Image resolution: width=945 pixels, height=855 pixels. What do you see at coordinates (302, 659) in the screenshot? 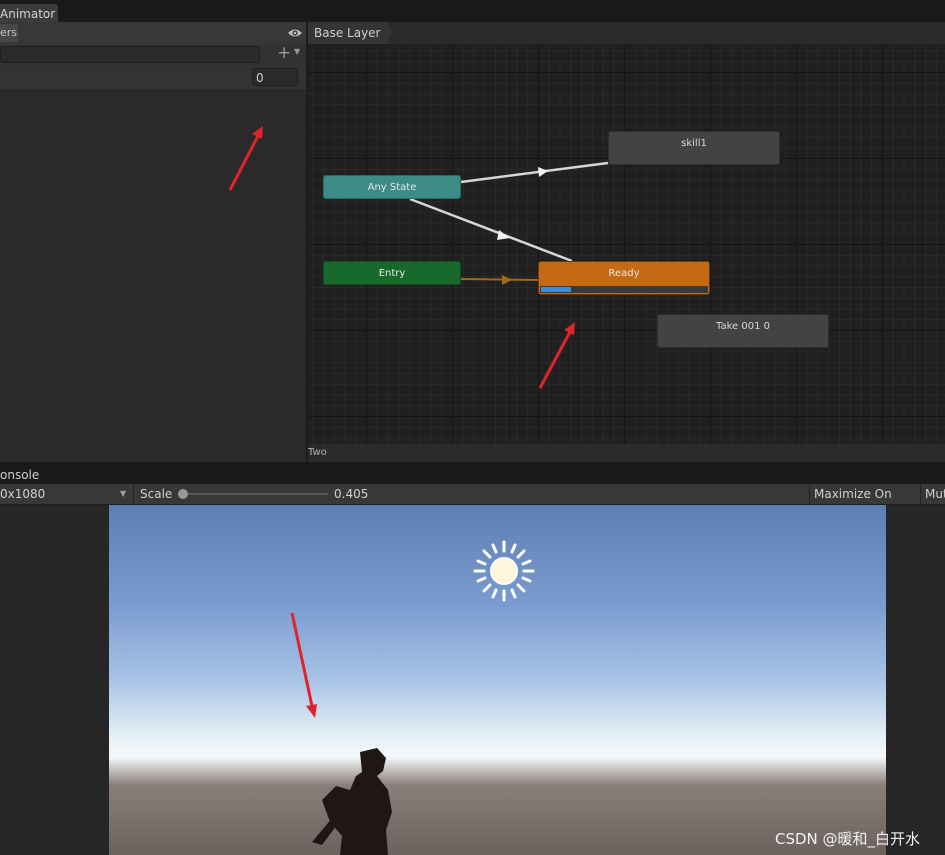
I see `annotation-arrow-game` at bounding box center [302, 659].